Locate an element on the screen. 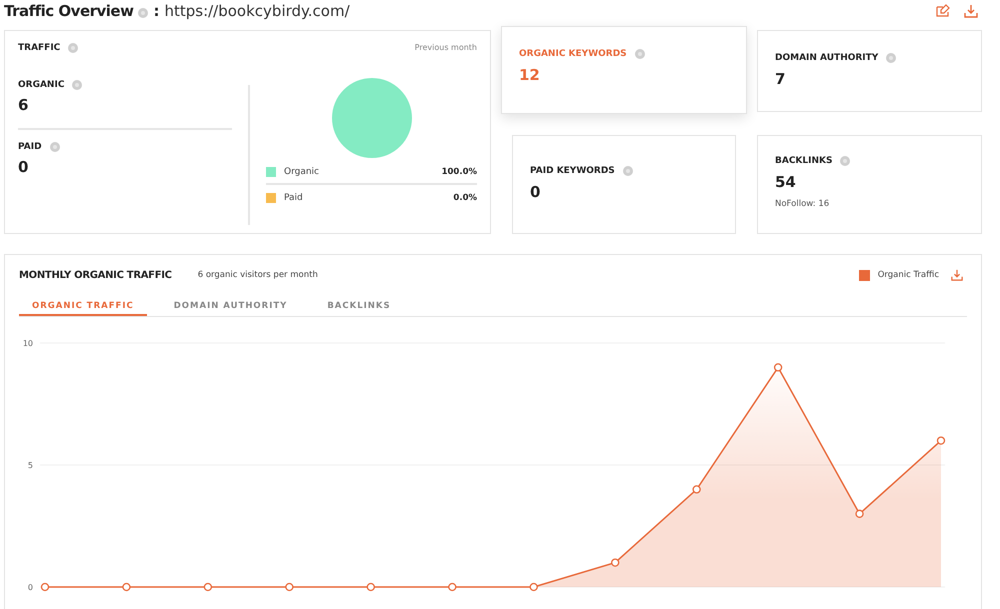 Image resolution: width=1000 pixels, height=609 pixels. page-title: Traffic Overview is located at coordinates (69, 11).